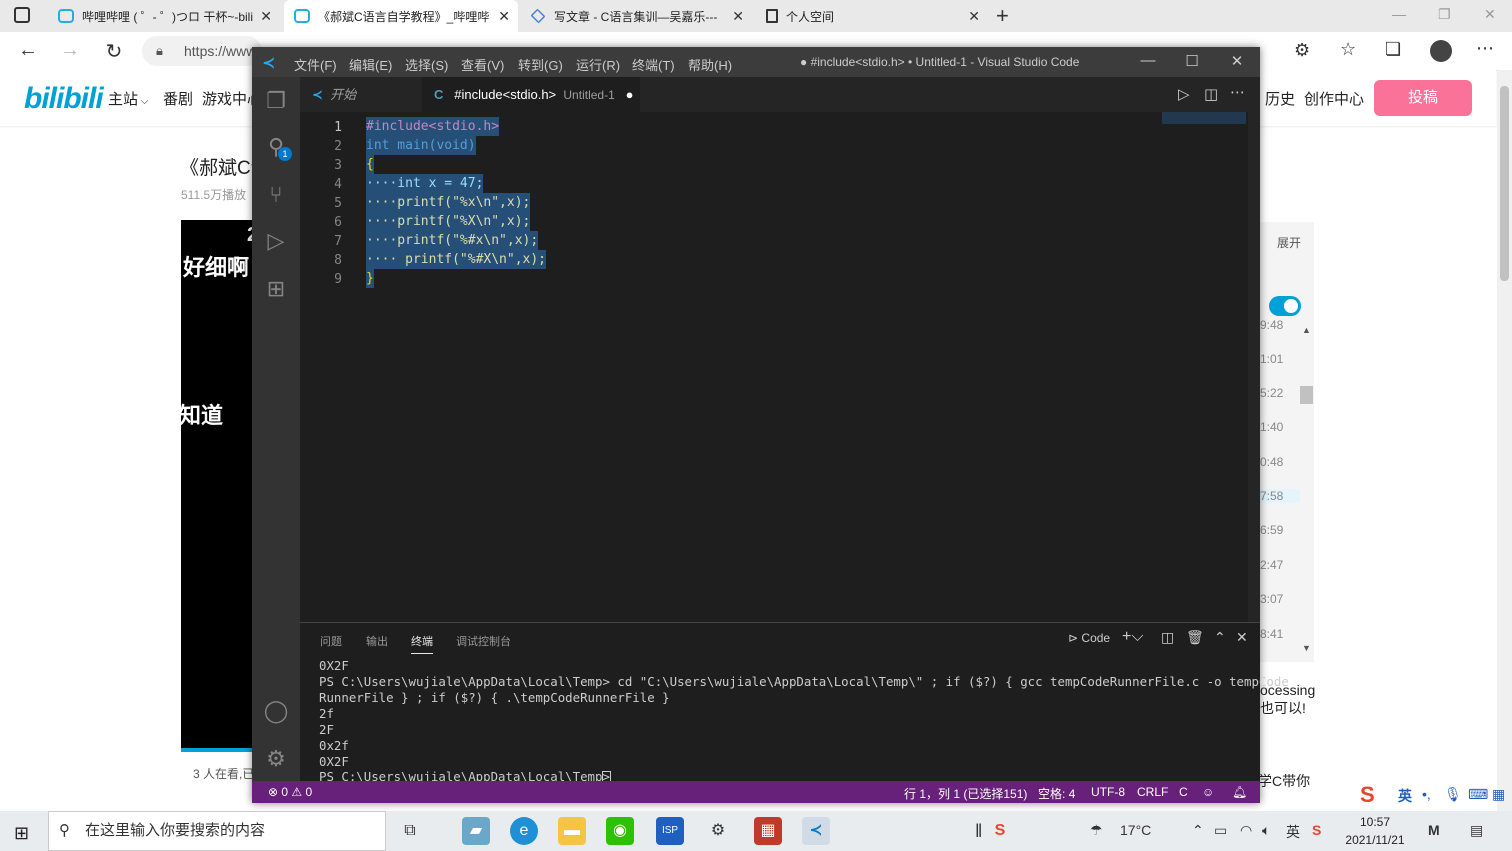  What do you see at coordinates (1302, 50) in the screenshot?
I see `extensions-icon: ⚙` at bounding box center [1302, 50].